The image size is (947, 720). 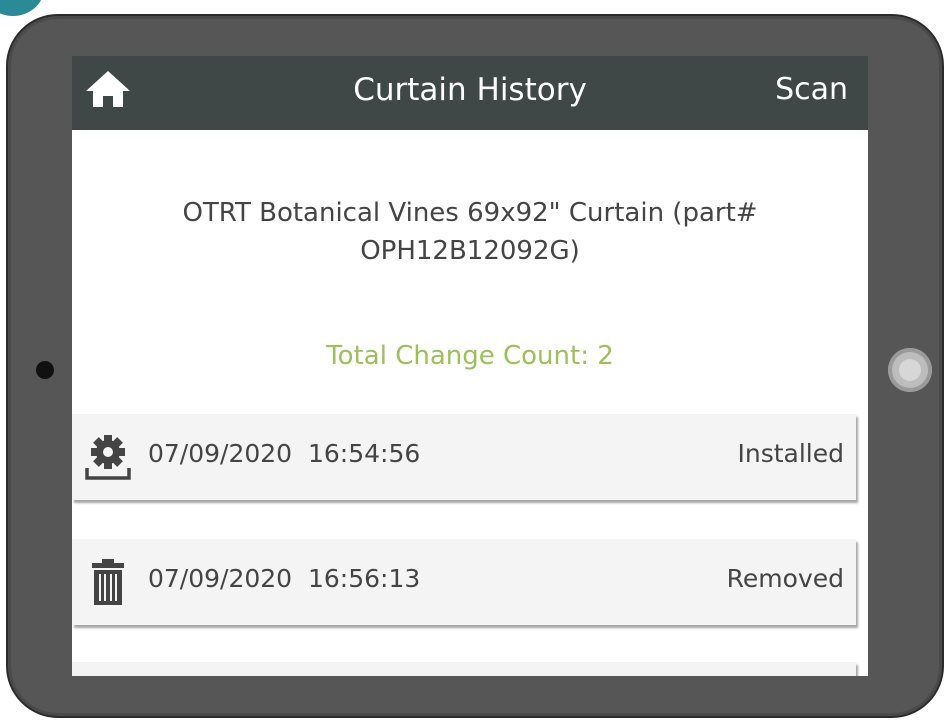 What do you see at coordinates (470, 356) in the screenshot?
I see `total-change-count: Total Change Count: 2` at bounding box center [470, 356].